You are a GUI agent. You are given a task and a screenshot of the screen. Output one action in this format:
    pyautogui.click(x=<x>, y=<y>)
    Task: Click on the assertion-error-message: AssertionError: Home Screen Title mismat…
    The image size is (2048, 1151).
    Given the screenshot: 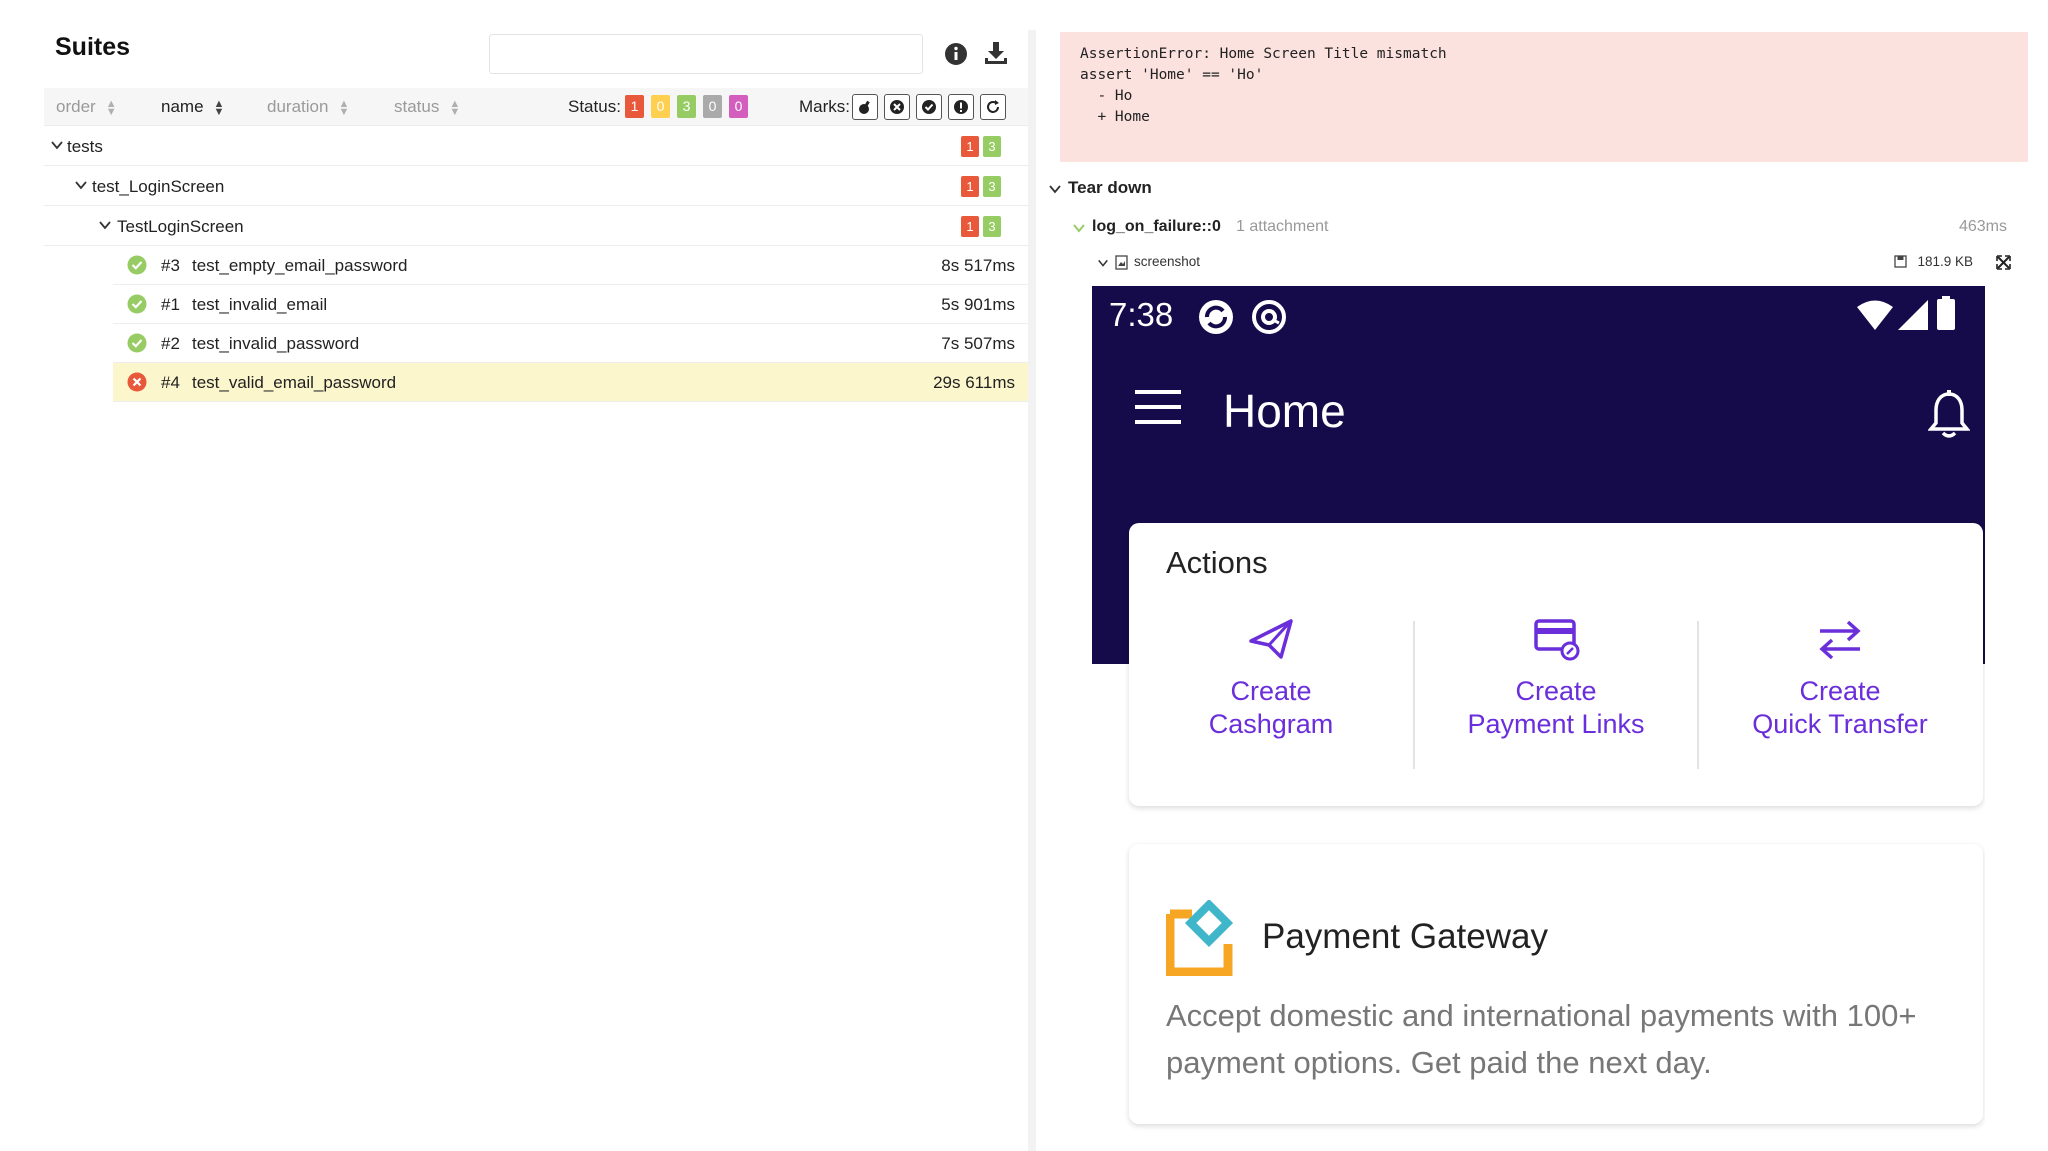 What is the action you would take?
    pyautogui.click(x=1544, y=97)
    